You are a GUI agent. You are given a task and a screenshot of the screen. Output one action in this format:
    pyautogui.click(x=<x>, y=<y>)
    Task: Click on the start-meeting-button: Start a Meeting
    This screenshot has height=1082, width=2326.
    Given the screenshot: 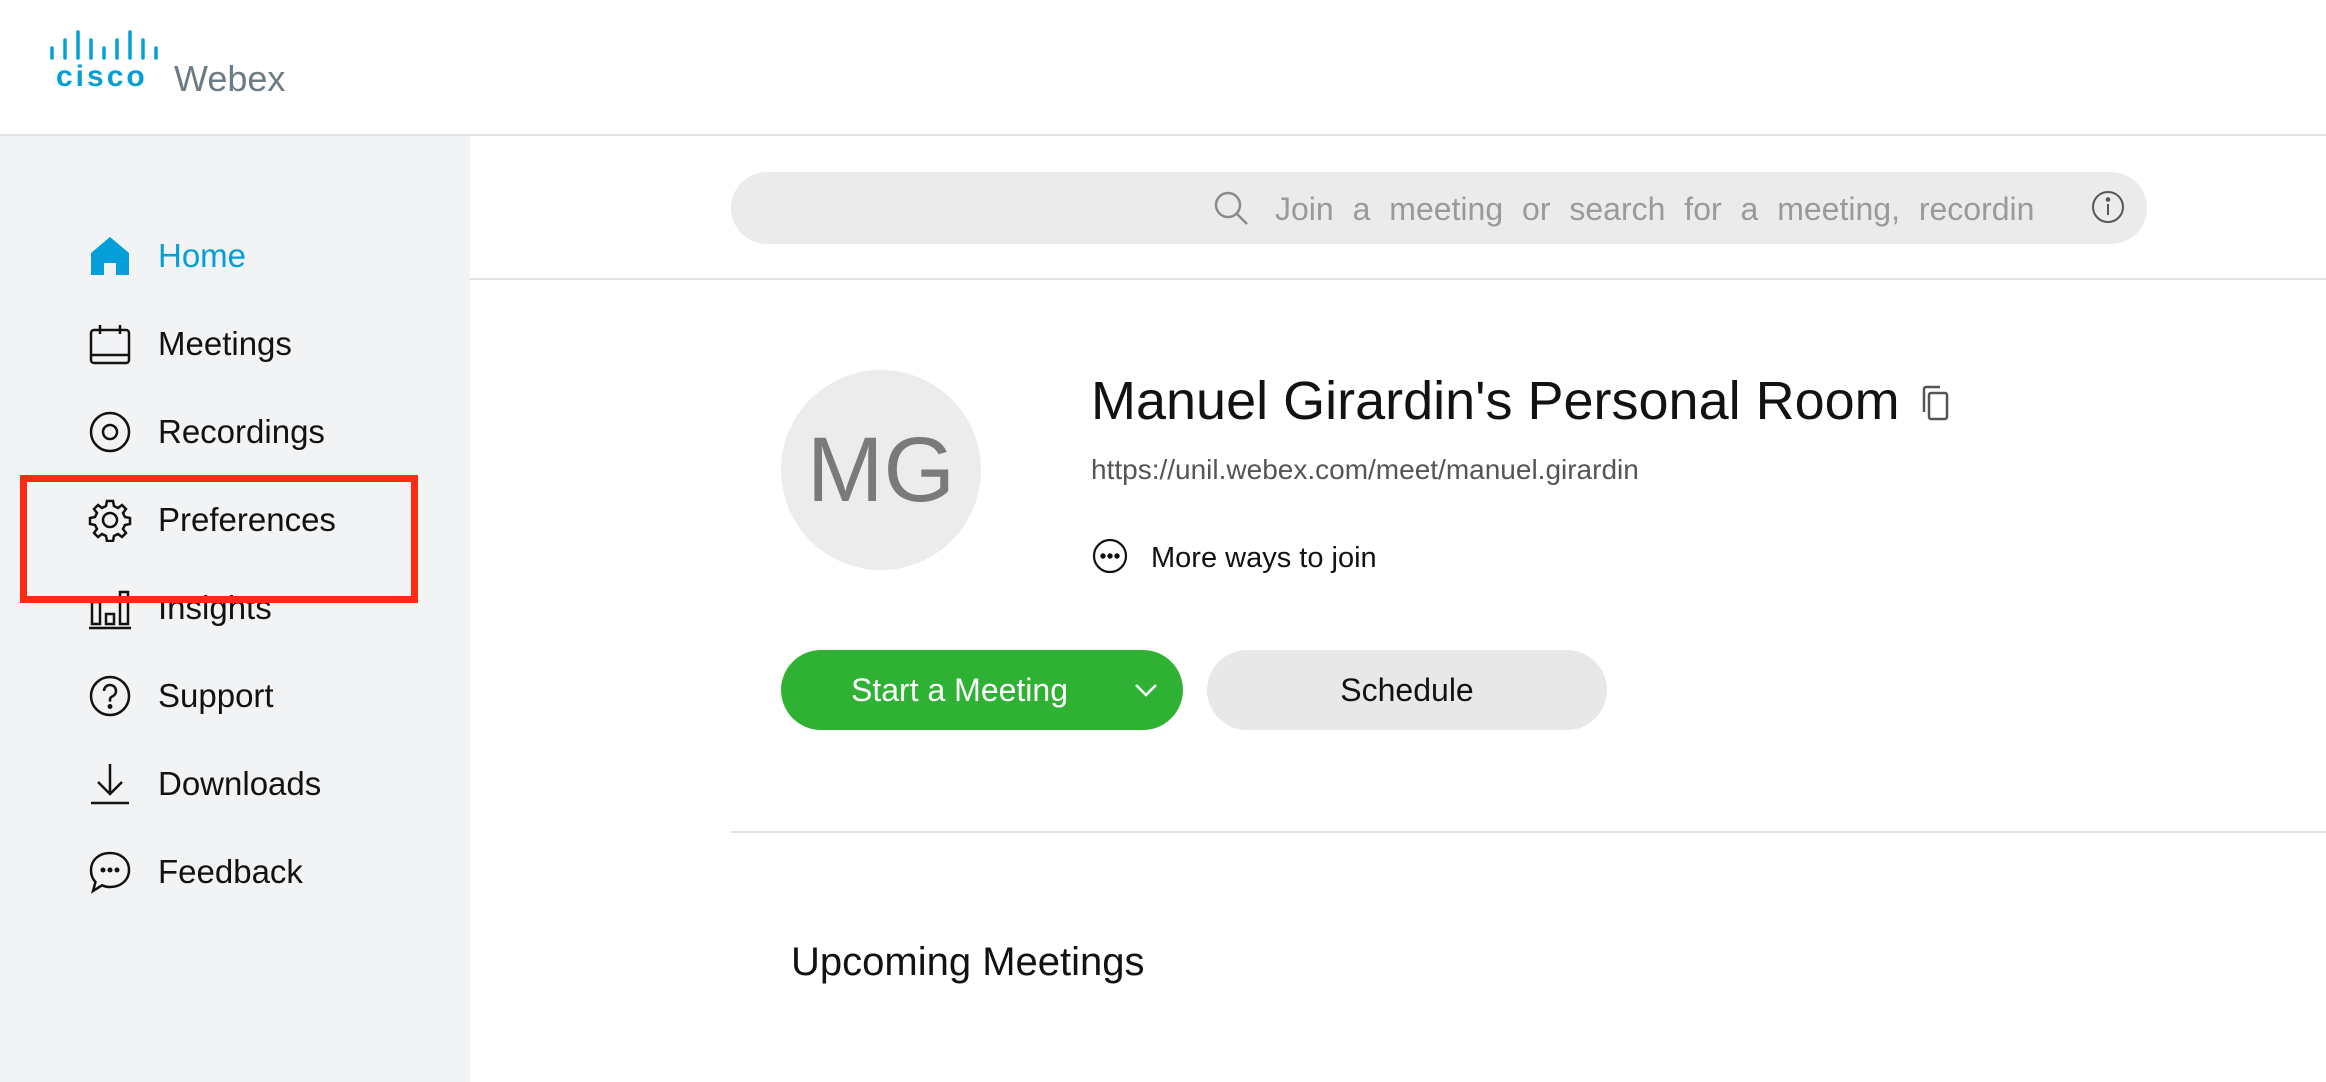 What is the action you would take?
    pyautogui.click(x=982, y=690)
    